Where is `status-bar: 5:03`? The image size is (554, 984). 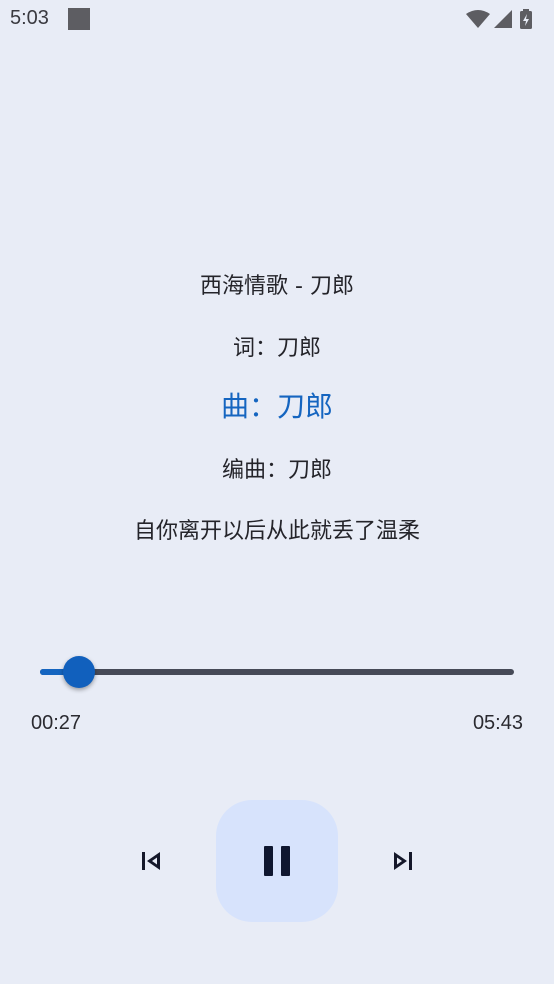
status-bar: 5:03 is located at coordinates (277, 20).